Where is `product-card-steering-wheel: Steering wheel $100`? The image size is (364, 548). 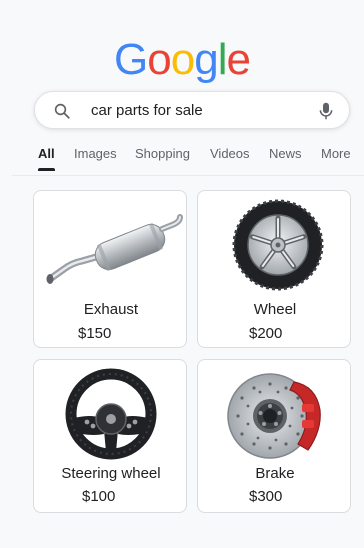
product-card-steering-wheel: Steering wheel $100 is located at coordinates (110, 436).